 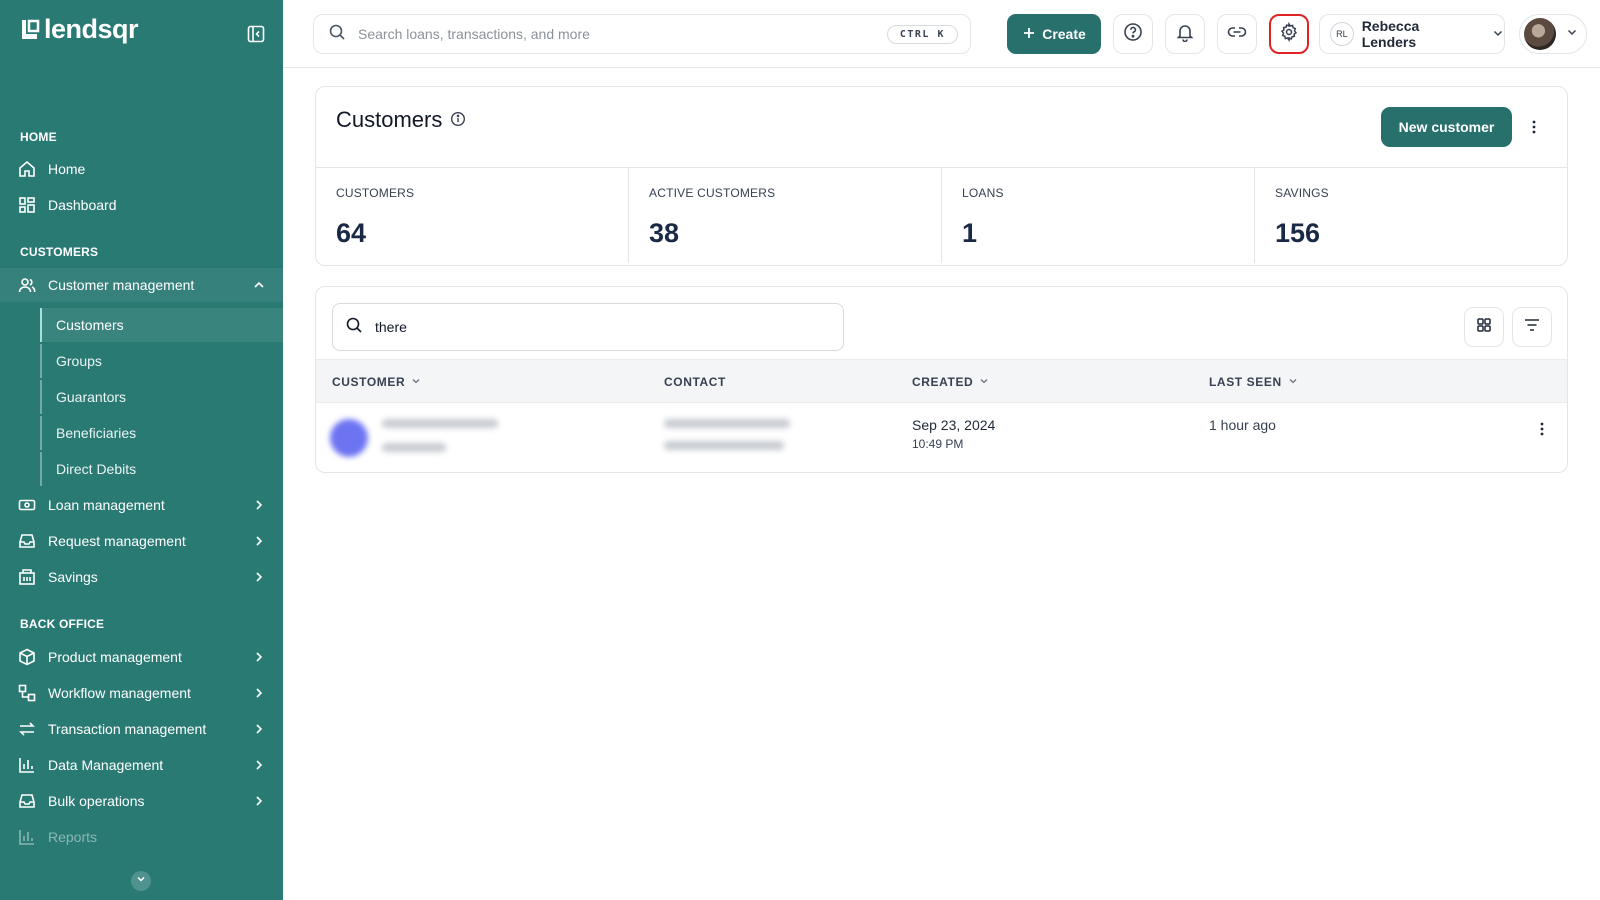 What do you see at coordinates (121, 285) in the screenshot?
I see `nav-customer-management-label: Customer management` at bounding box center [121, 285].